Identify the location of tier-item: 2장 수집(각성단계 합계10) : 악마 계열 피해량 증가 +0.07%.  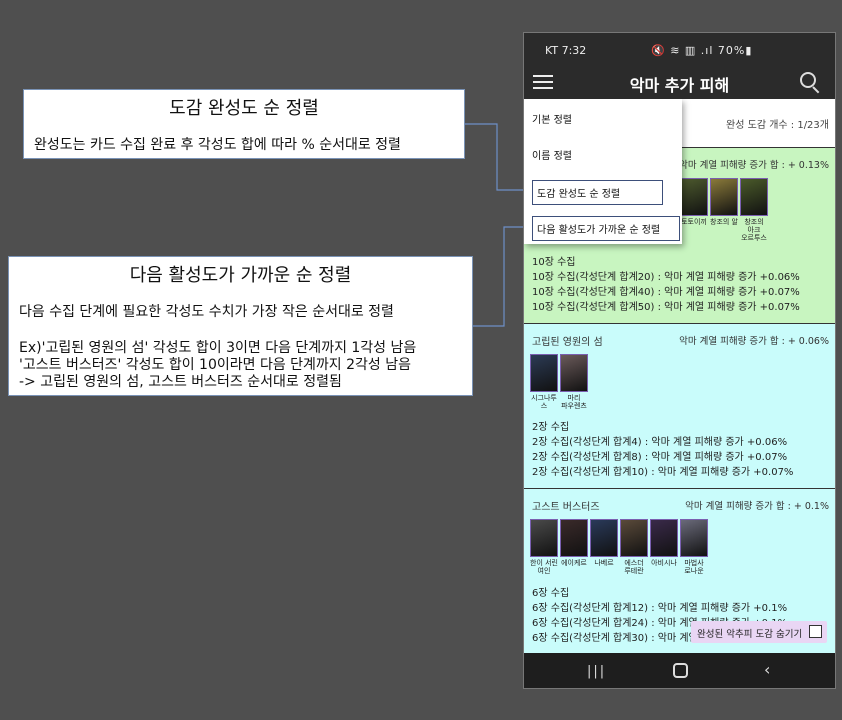
(663, 472).